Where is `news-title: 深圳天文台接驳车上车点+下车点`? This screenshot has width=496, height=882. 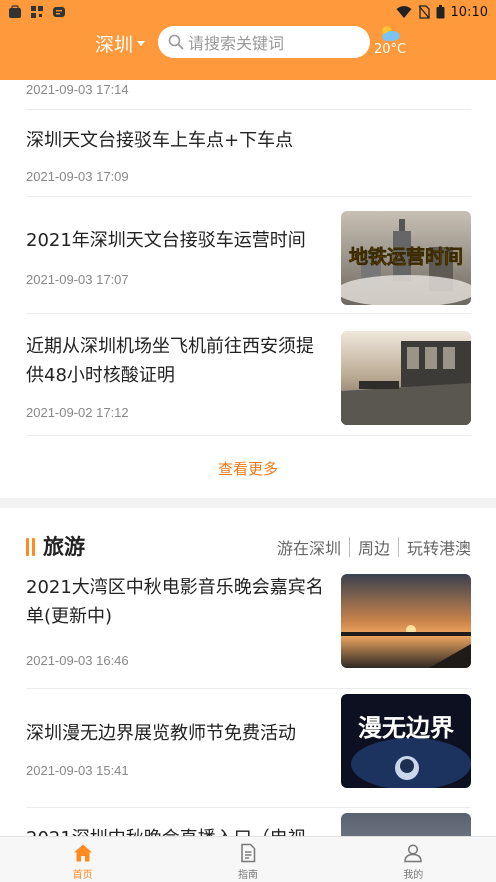
news-title: 深圳天文台接驳车上车点+下车点 is located at coordinates (160, 140).